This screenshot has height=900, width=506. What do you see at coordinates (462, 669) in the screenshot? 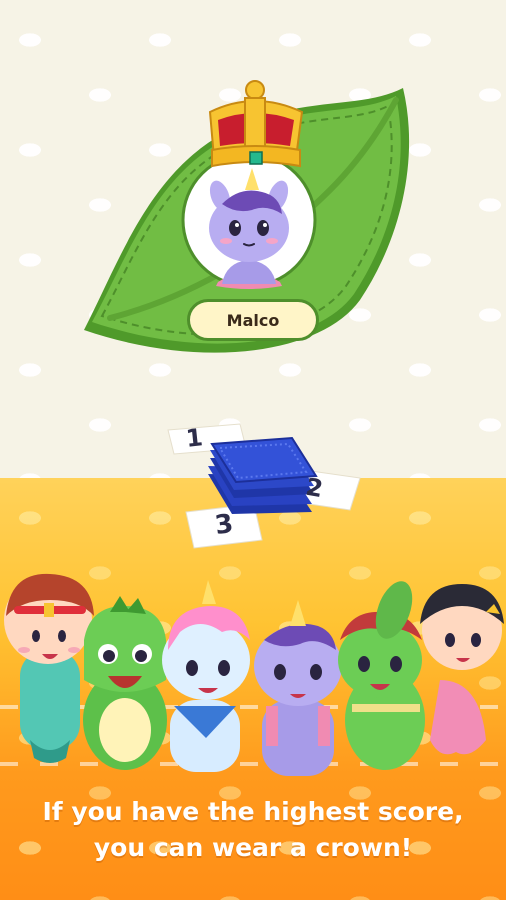
I see `girl-mermaid-icon` at bounding box center [462, 669].